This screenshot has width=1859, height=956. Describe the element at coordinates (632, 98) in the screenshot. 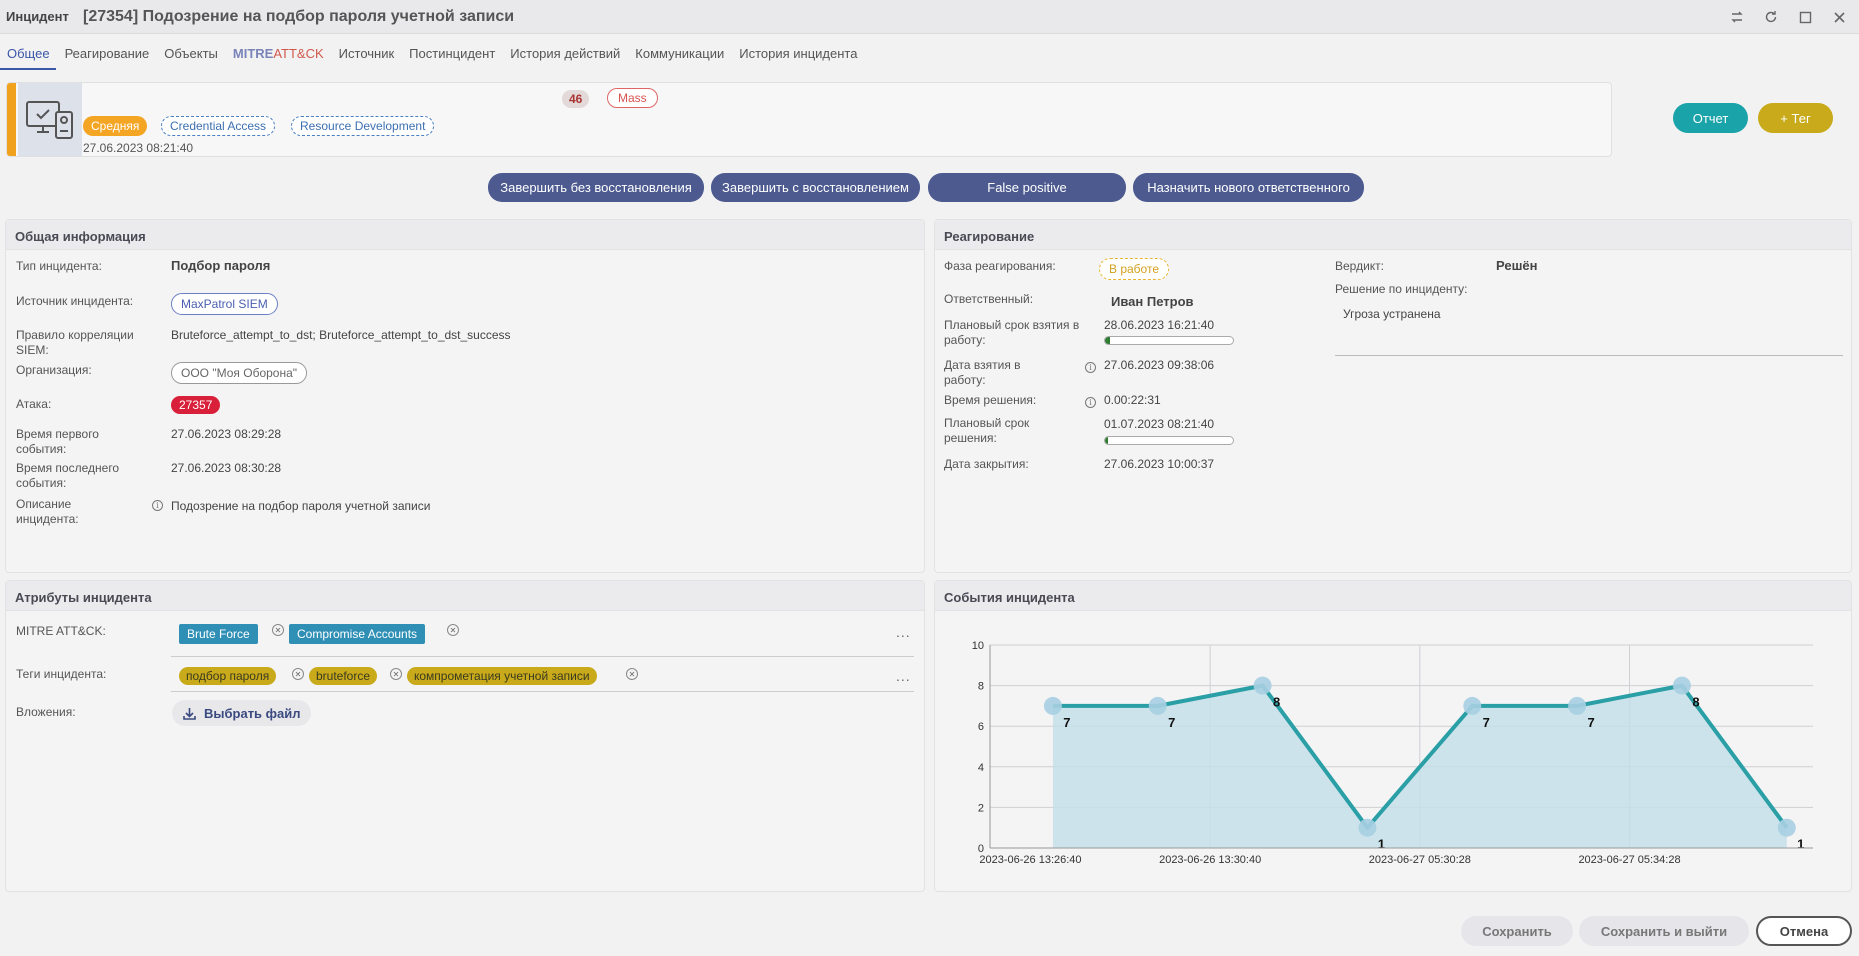

I see `mass-badge: Mass` at that location.